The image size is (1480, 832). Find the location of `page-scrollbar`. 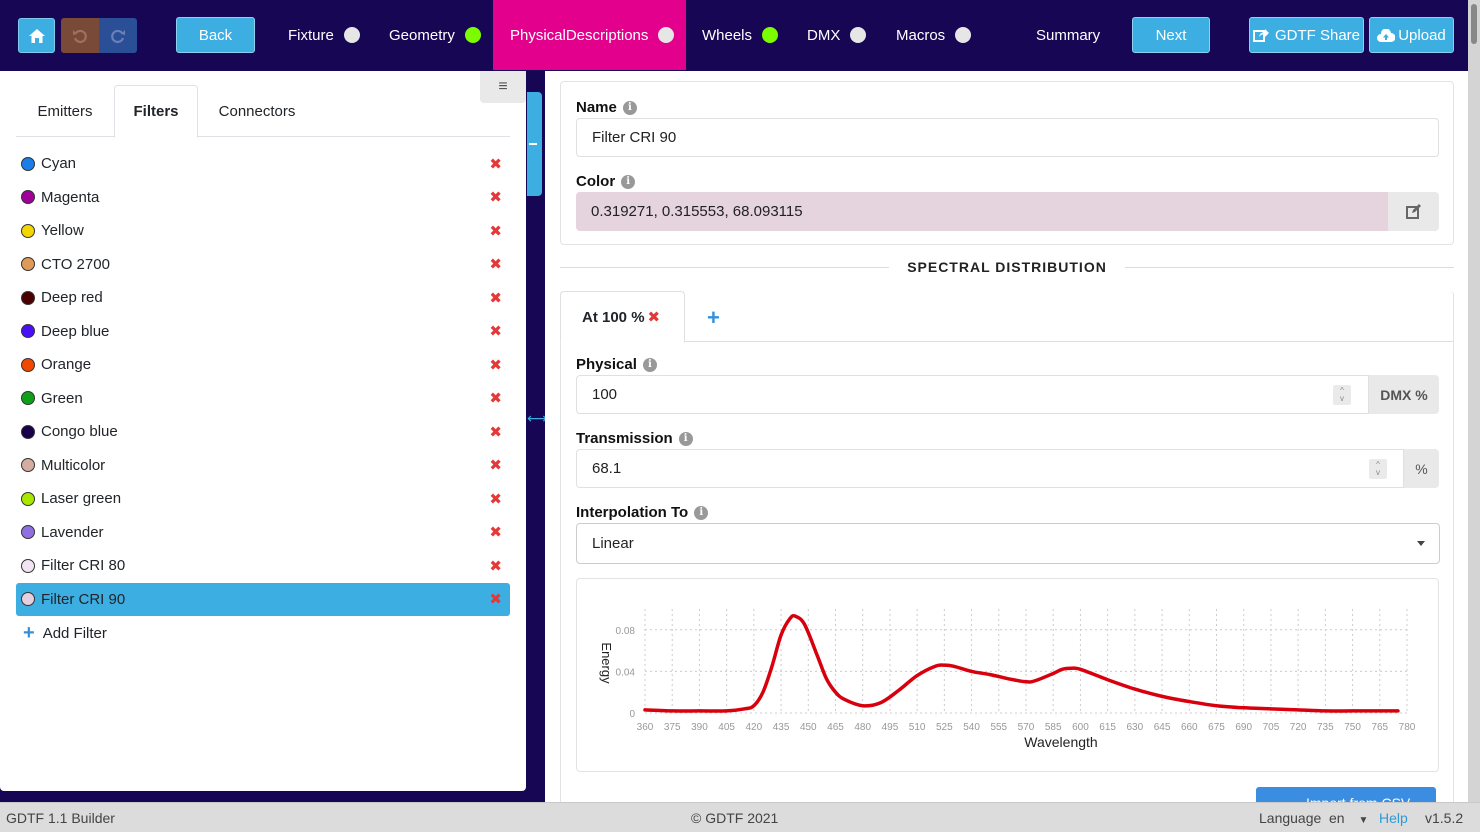

page-scrollbar is located at coordinates (1474, 401).